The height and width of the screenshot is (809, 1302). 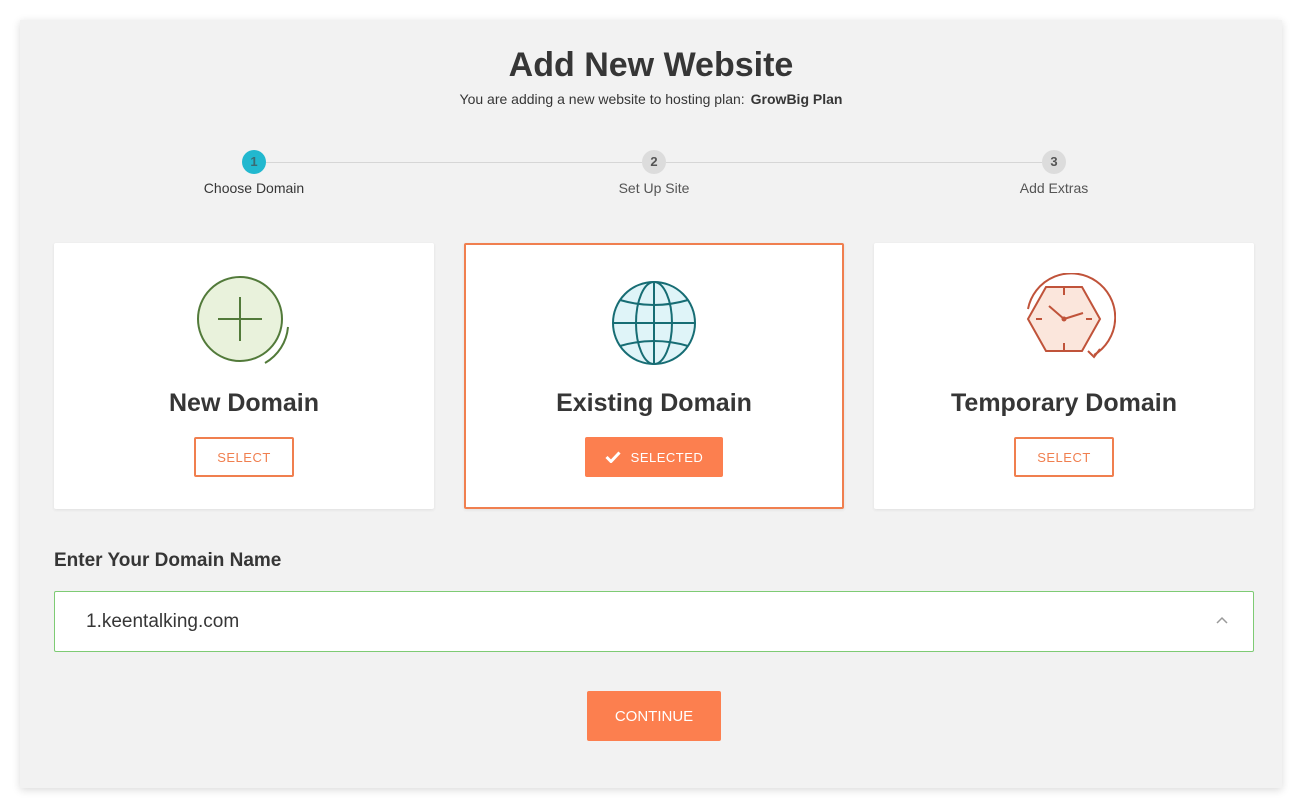 I want to click on selected-label: SELECTED, so click(x=667, y=457).